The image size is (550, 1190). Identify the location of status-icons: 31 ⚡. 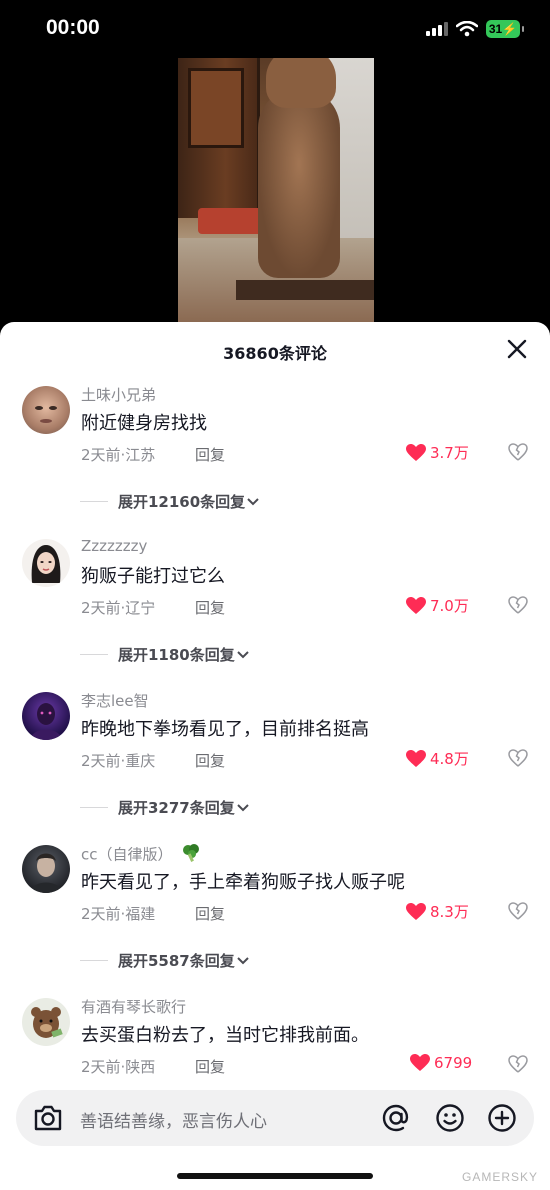
(475, 29).